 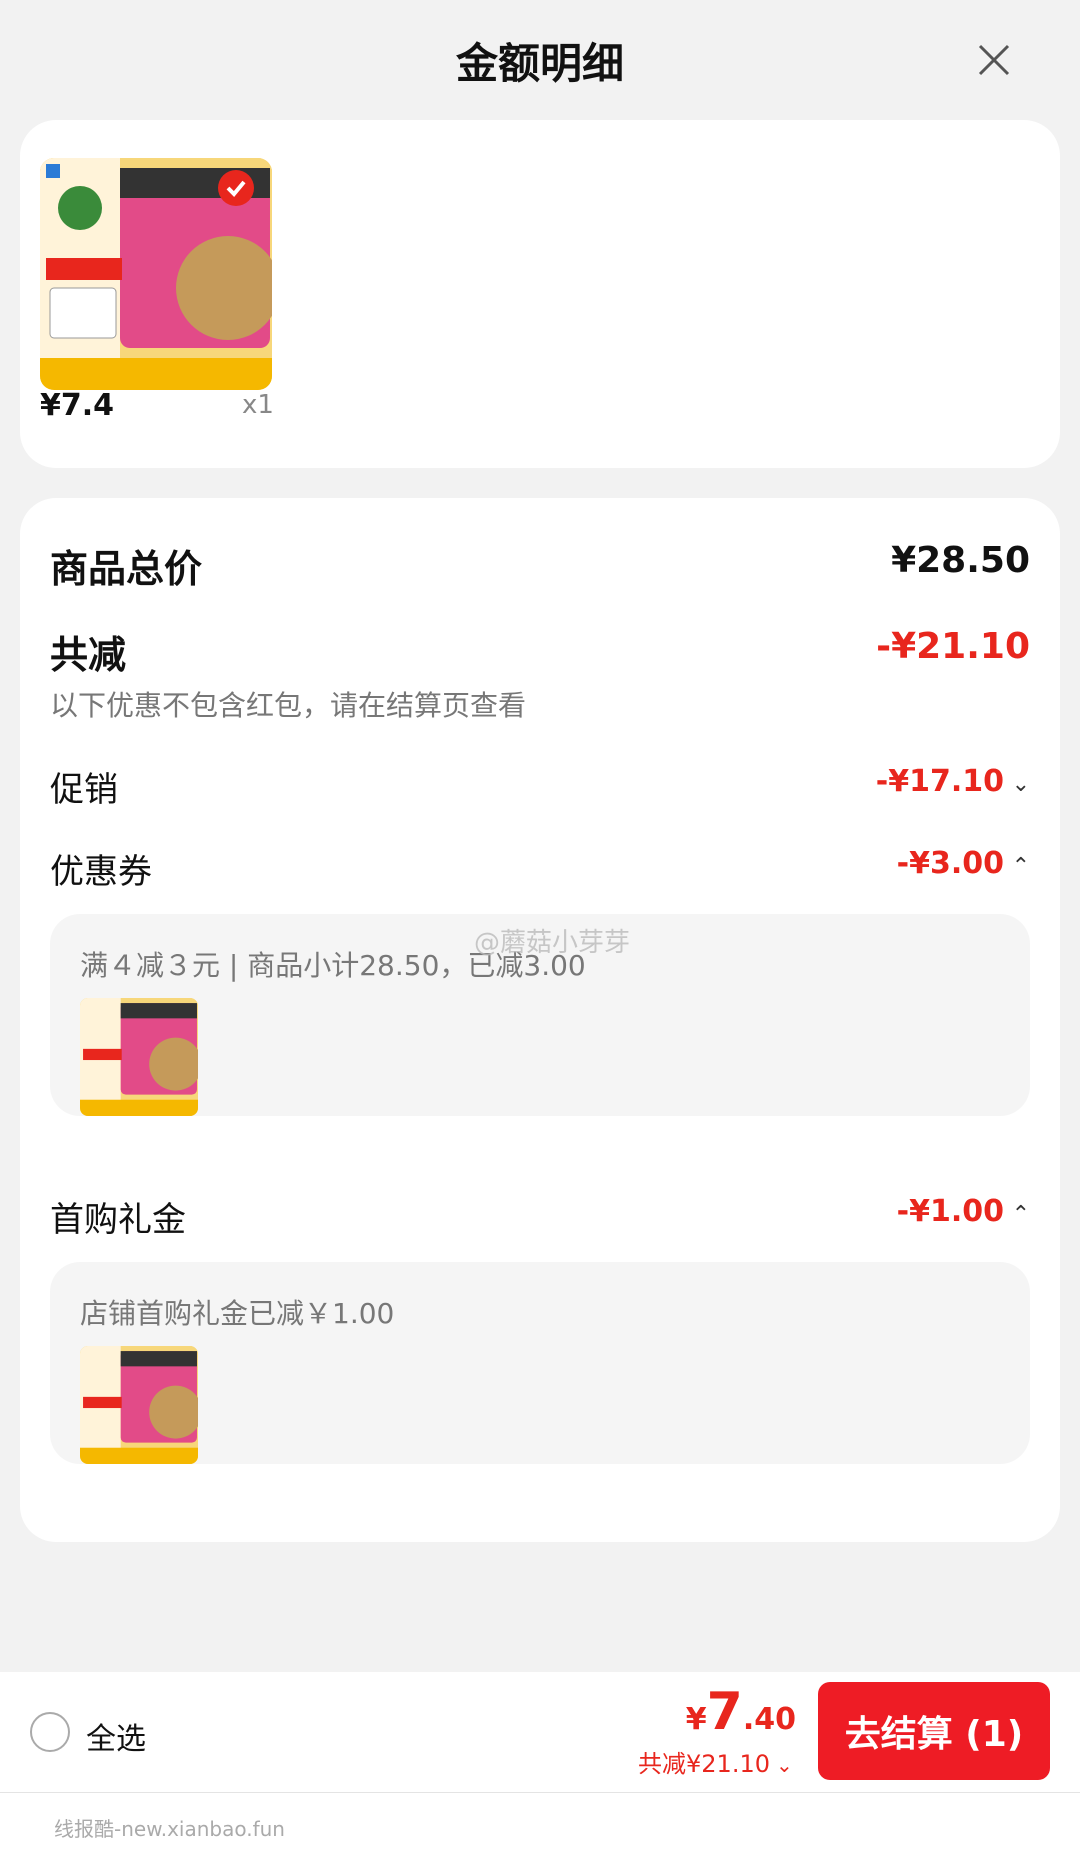 What do you see at coordinates (116, 1736) in the screenshot?
I see `select-all-label: 全选` at bounding box center [116, 1736].